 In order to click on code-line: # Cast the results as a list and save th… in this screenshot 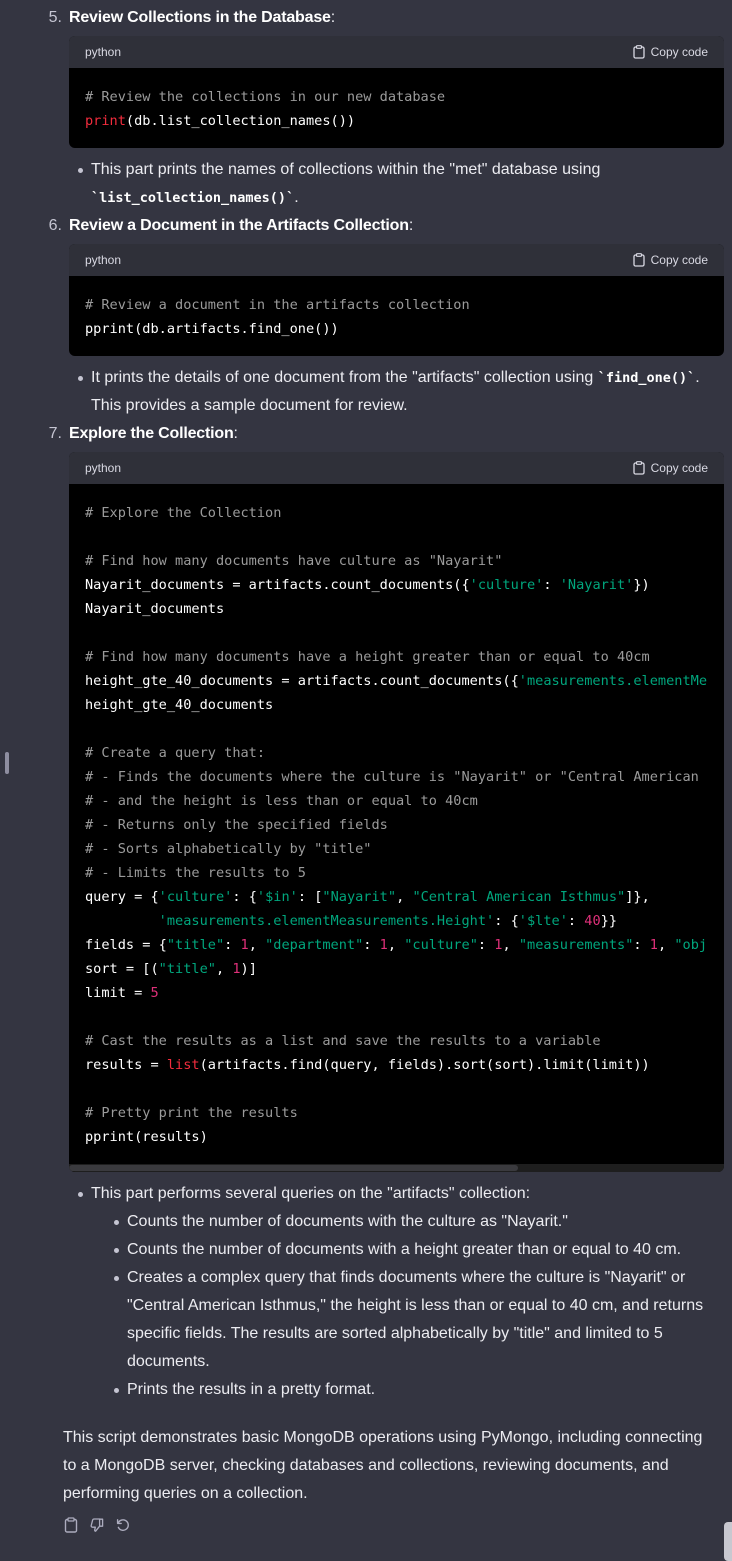, I will do `click(396, 1041)`.